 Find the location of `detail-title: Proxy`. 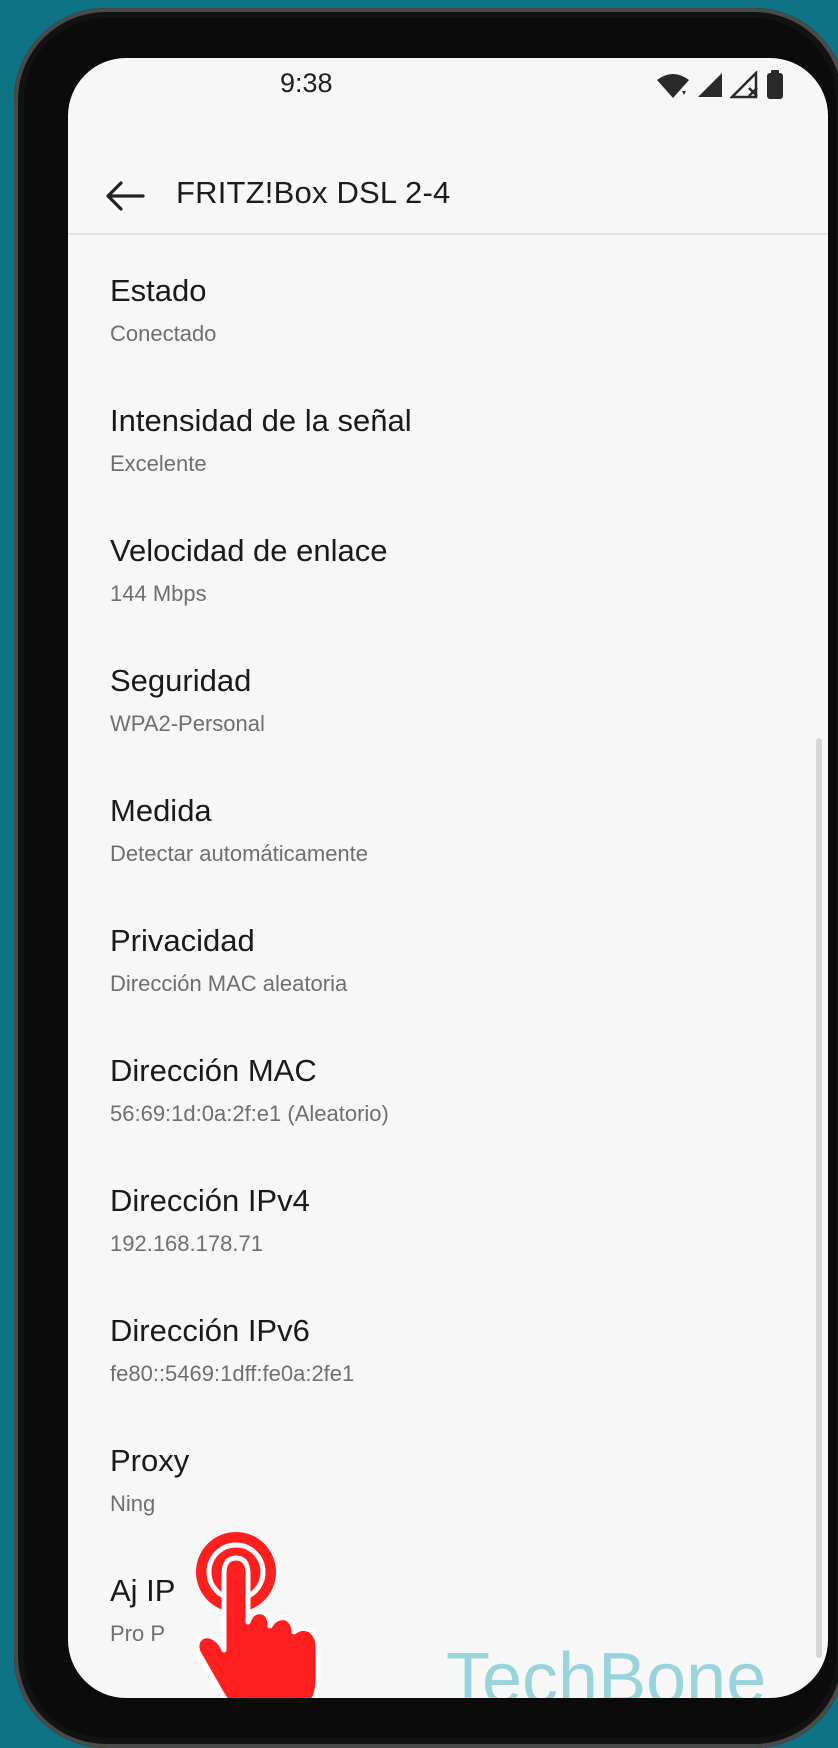

detail-title: Proxy is located at coordinates (150, 1460).